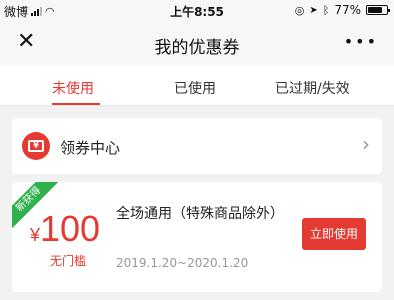 Image resolution: width=394 pixels, height=300 pixels. I want to click on status-right: ◎ ➤ ᛒ 77%, so click(342, 10).